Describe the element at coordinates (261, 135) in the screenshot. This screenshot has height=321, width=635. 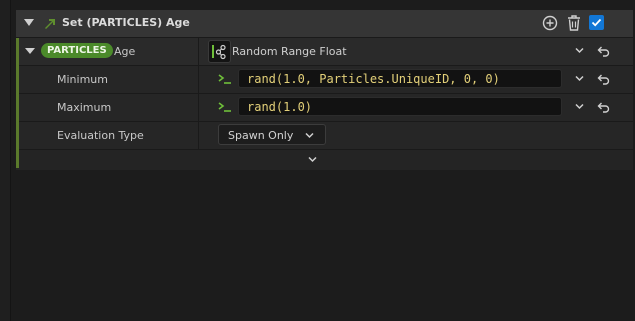
I see `evaluation-type-value: Spawn Only` at that location.